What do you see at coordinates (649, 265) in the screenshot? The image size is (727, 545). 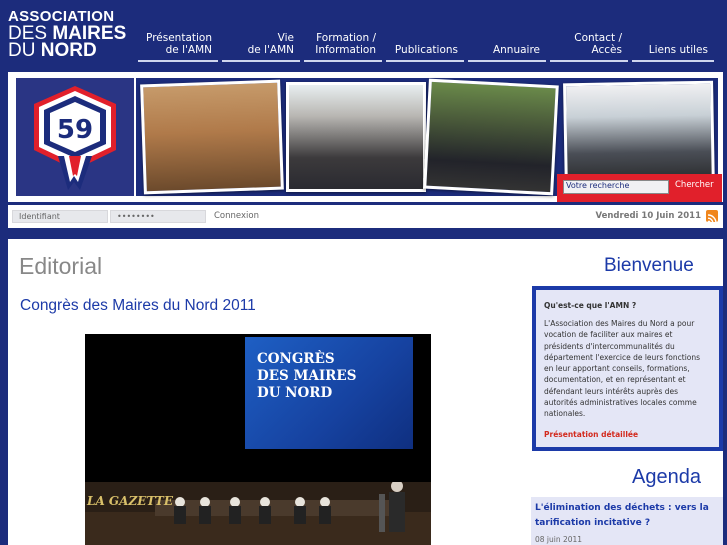 I see `sidebar-heading-bienvenue: Bienvenue` at bounding box center [649, 265].